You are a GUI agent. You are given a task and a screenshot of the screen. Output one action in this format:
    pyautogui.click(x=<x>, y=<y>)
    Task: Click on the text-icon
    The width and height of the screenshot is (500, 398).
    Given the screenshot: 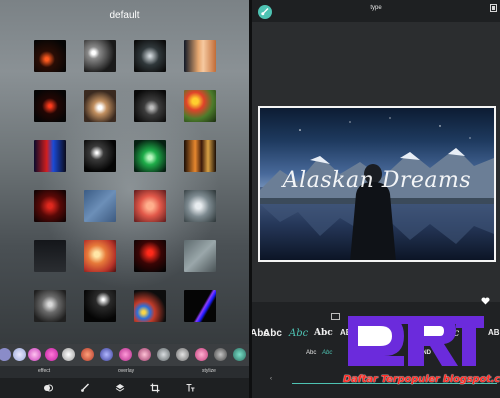 What is the action you would take?
    pyautogui.click(x=190, y=388)
    